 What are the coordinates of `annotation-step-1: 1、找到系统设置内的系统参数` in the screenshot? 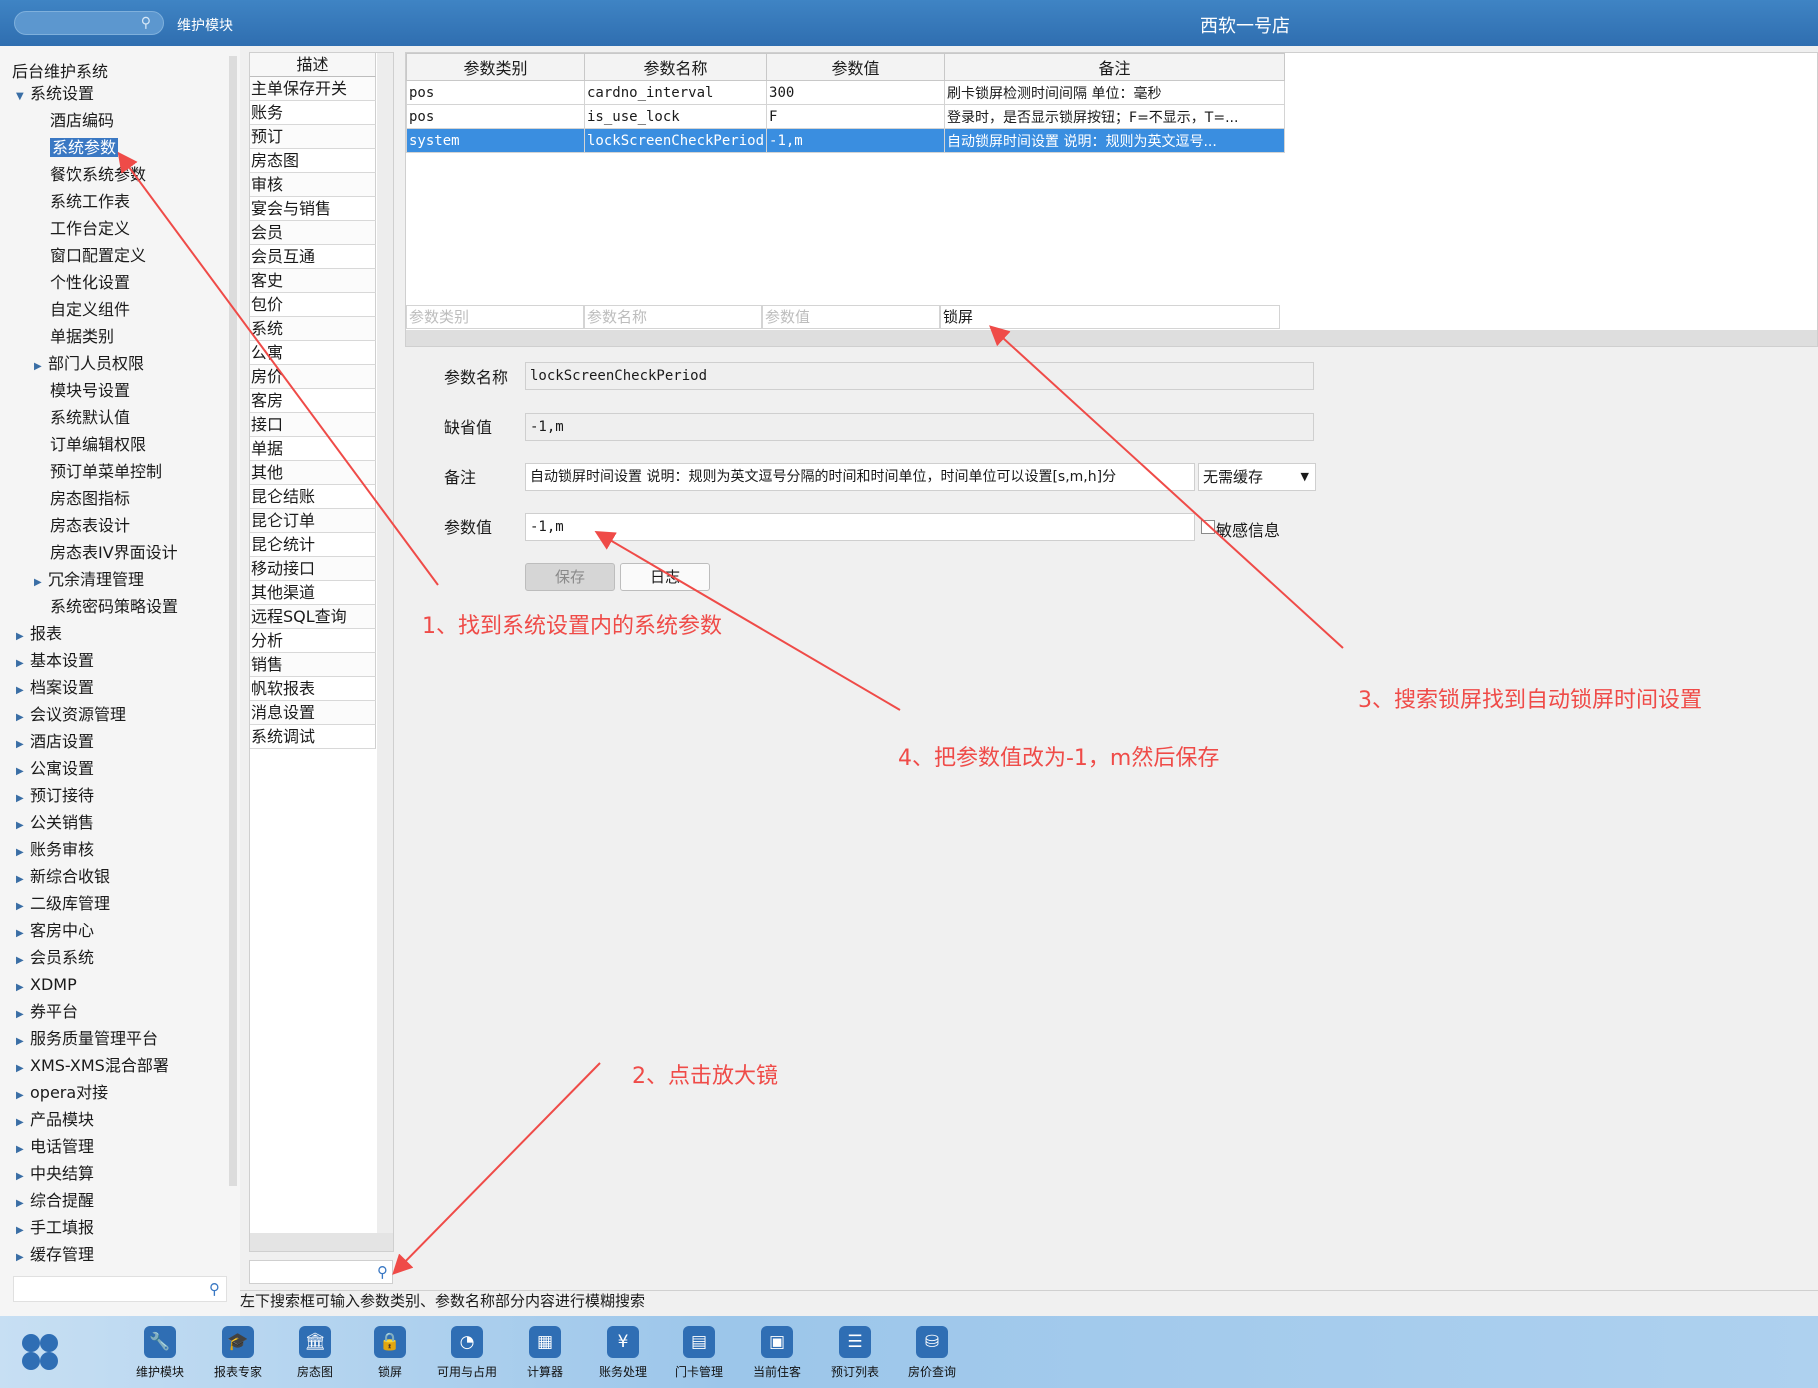 It's located at (572, 626).